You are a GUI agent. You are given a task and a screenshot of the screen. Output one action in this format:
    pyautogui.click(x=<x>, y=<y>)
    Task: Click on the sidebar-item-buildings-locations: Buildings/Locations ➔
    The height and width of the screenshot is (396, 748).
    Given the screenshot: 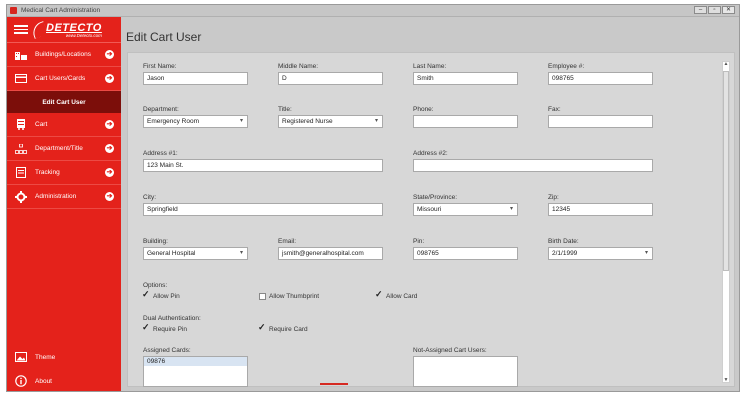 What is the action you would take?
    pyautogui.click(x=64, y=55)
    